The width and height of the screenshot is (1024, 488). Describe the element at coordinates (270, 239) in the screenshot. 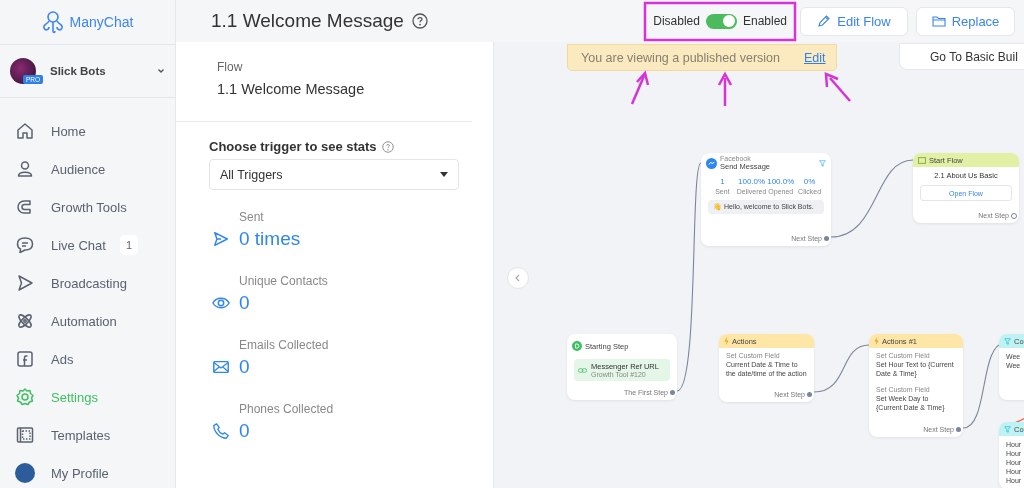

I see `stat-value: 0 times` at that location.